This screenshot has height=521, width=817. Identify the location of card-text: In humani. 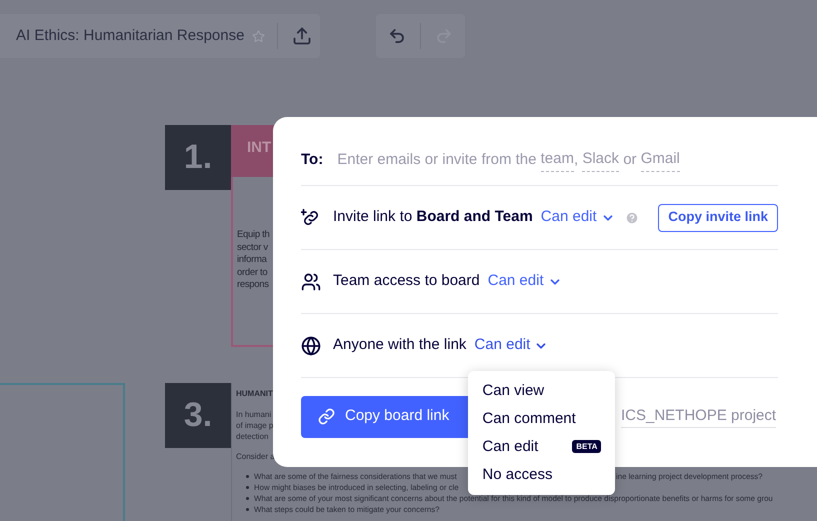
(254, 414).